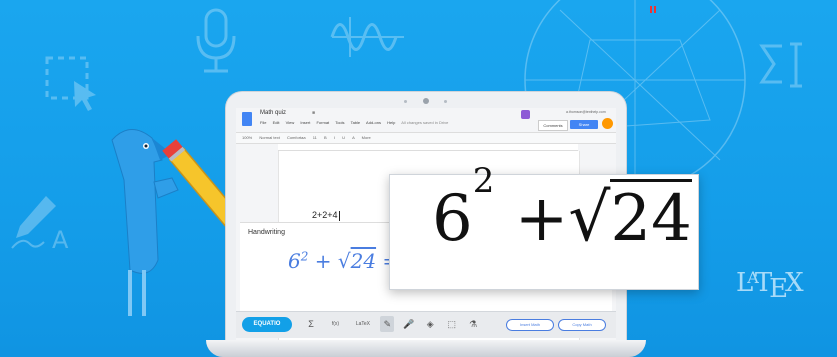  Describe the element at coordinates (266, 232) in the screenshot. I see `handwriting-title: Handwriting` at that location.